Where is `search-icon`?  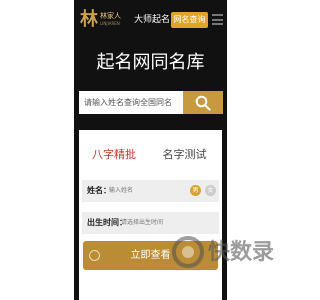
search-icon is located at coordinates (203, 103).